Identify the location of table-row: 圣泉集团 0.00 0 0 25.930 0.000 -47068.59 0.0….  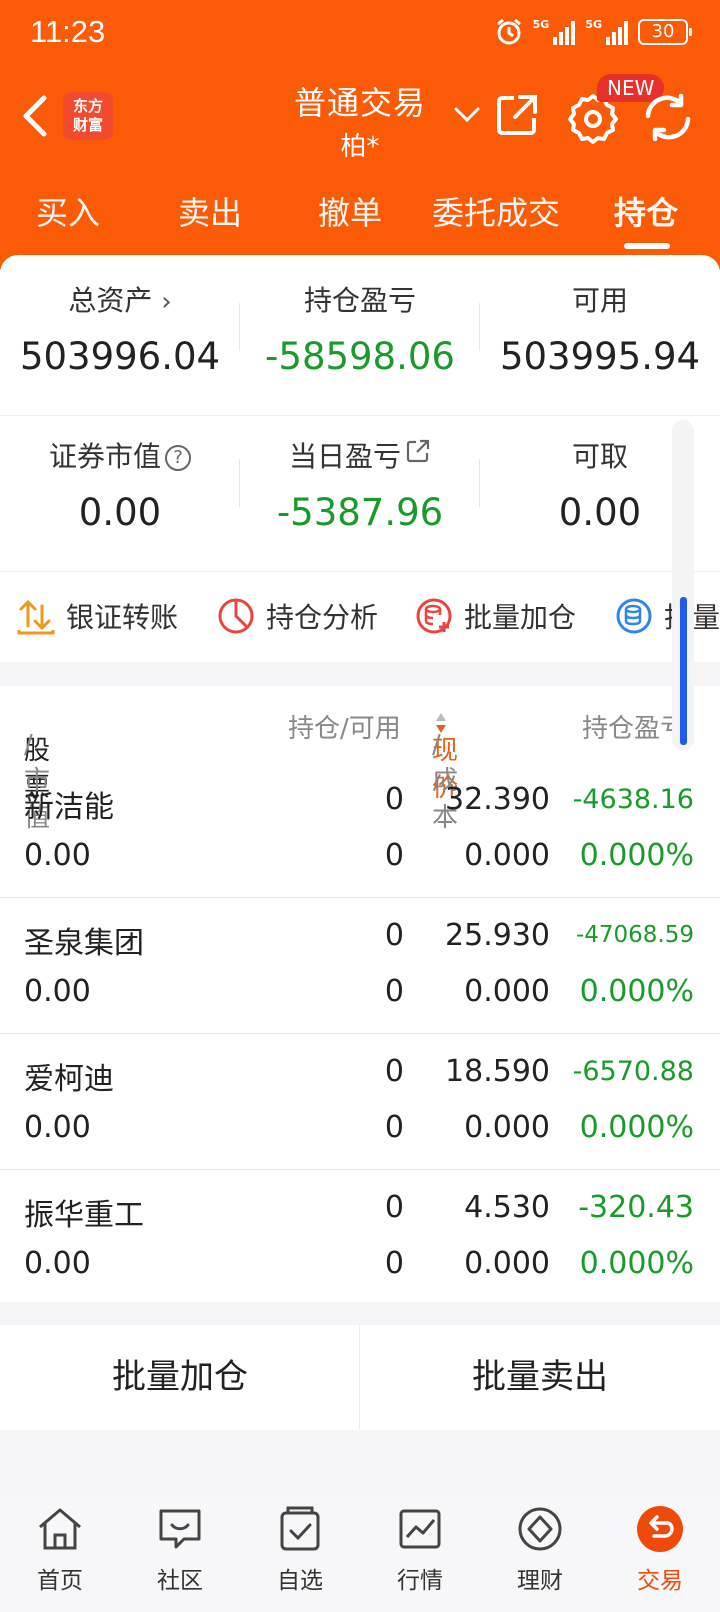
(360, 966).